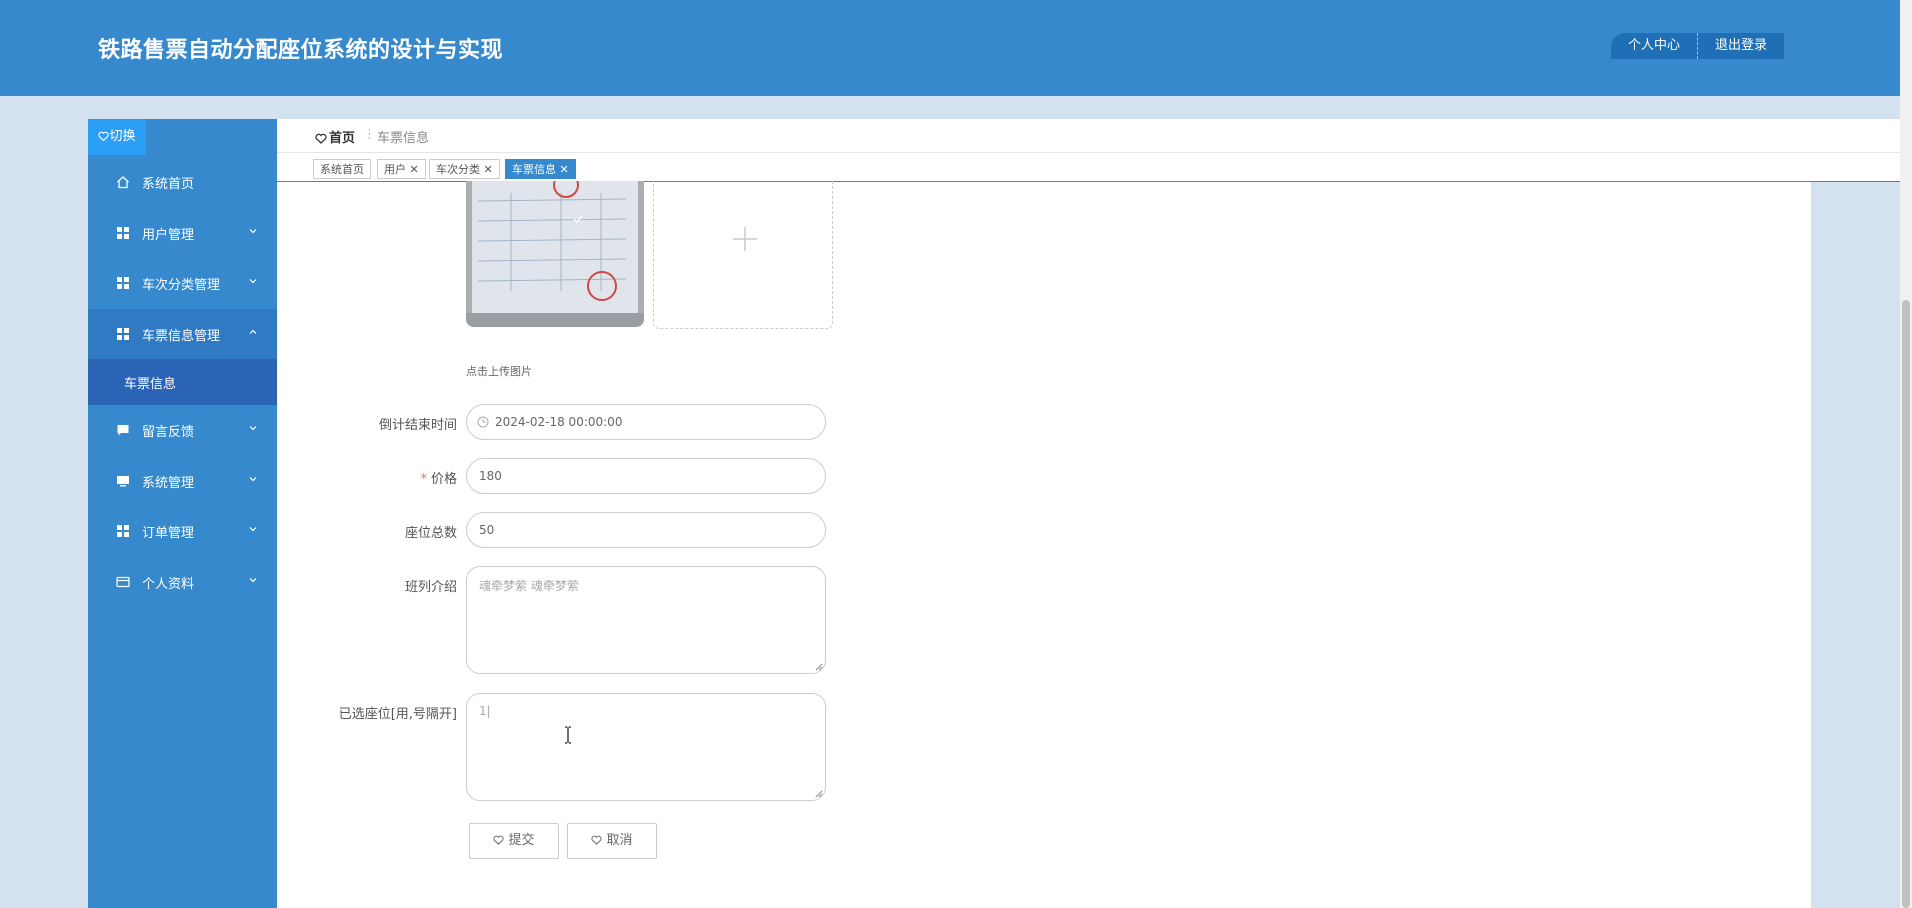  I want to click on toggle-label: 切换, so click(122, 136).